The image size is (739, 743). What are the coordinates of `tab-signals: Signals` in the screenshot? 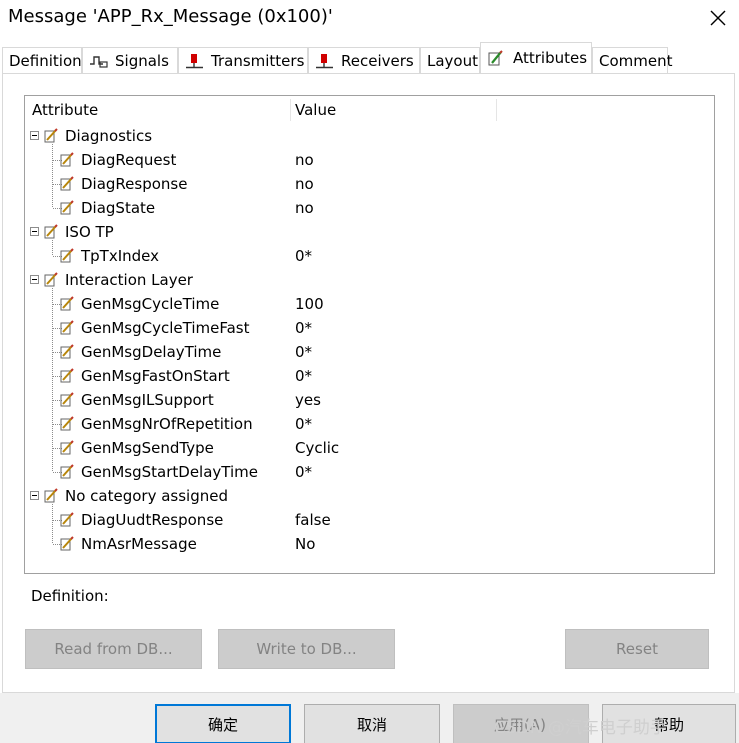 It's located at (130, 60).